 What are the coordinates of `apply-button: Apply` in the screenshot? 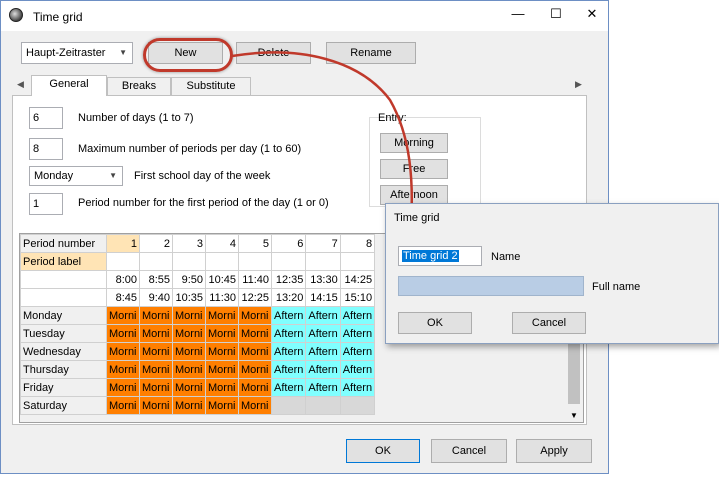 It's located at (554, 451).